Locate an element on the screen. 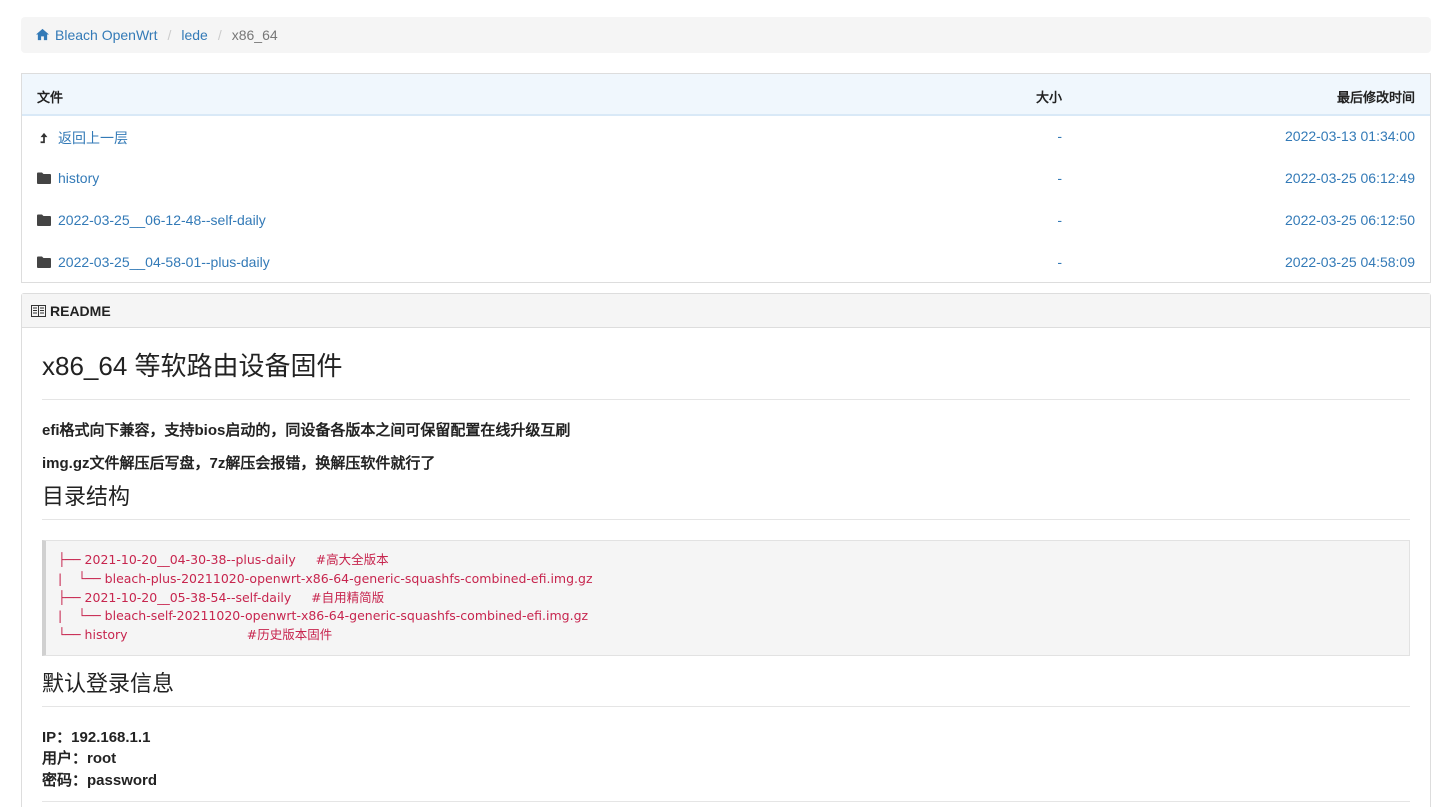 The width and height of the screenshot is (1434, 807). breadcrumb-home-link: Bleach OpenWrt is located at coordinates (96, 35).